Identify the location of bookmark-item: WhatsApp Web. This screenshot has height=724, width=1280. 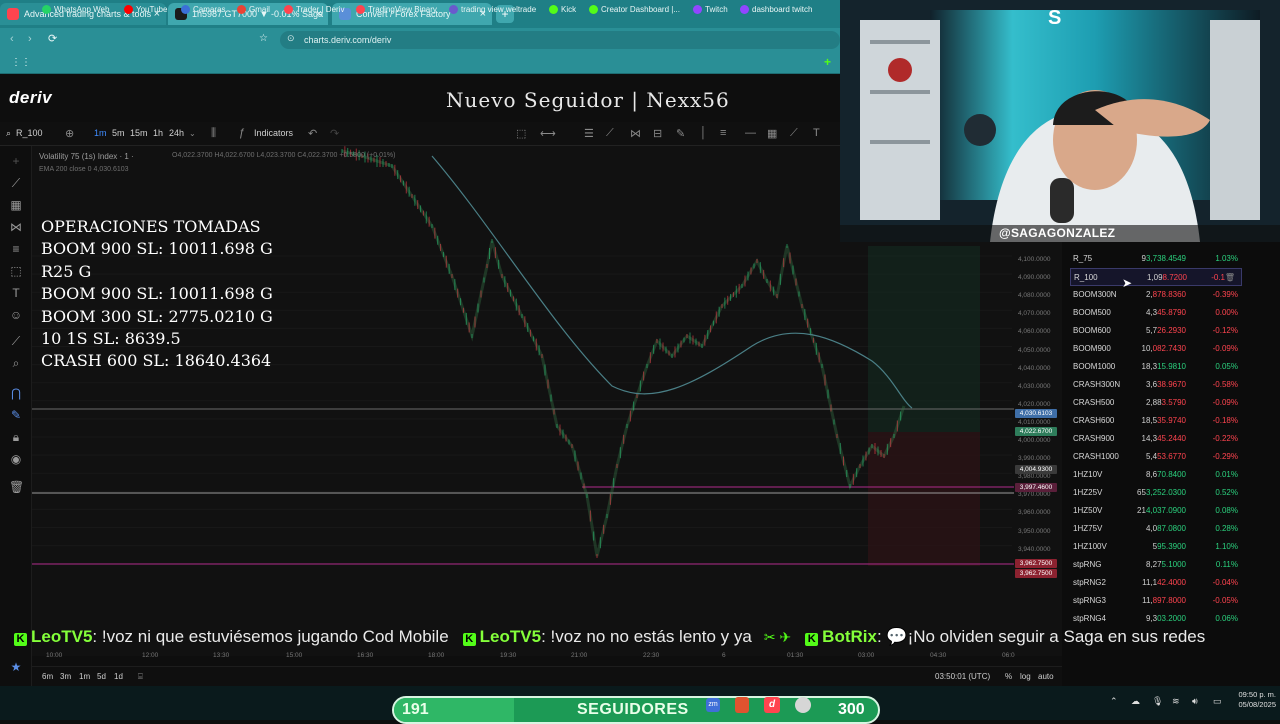
(75, 9).